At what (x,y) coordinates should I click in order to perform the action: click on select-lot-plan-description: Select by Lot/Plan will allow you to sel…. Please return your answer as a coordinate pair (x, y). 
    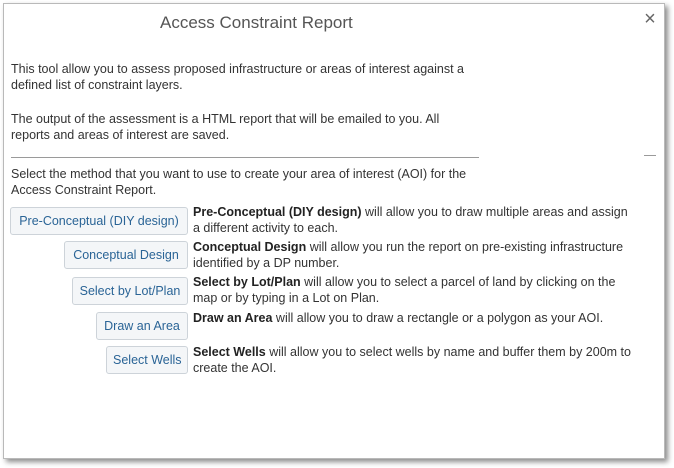
    Looking at the image, I should click on (413, 290).